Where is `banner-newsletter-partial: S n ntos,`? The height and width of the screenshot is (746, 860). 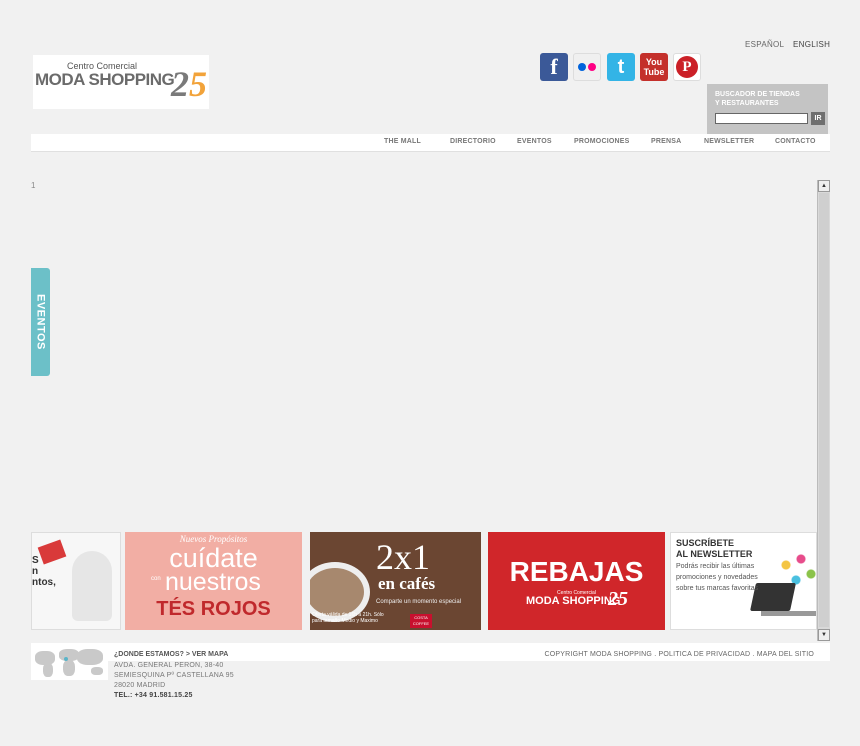 banner-newsletter-partial: S n ntos, is located at coordinates (76, 581).